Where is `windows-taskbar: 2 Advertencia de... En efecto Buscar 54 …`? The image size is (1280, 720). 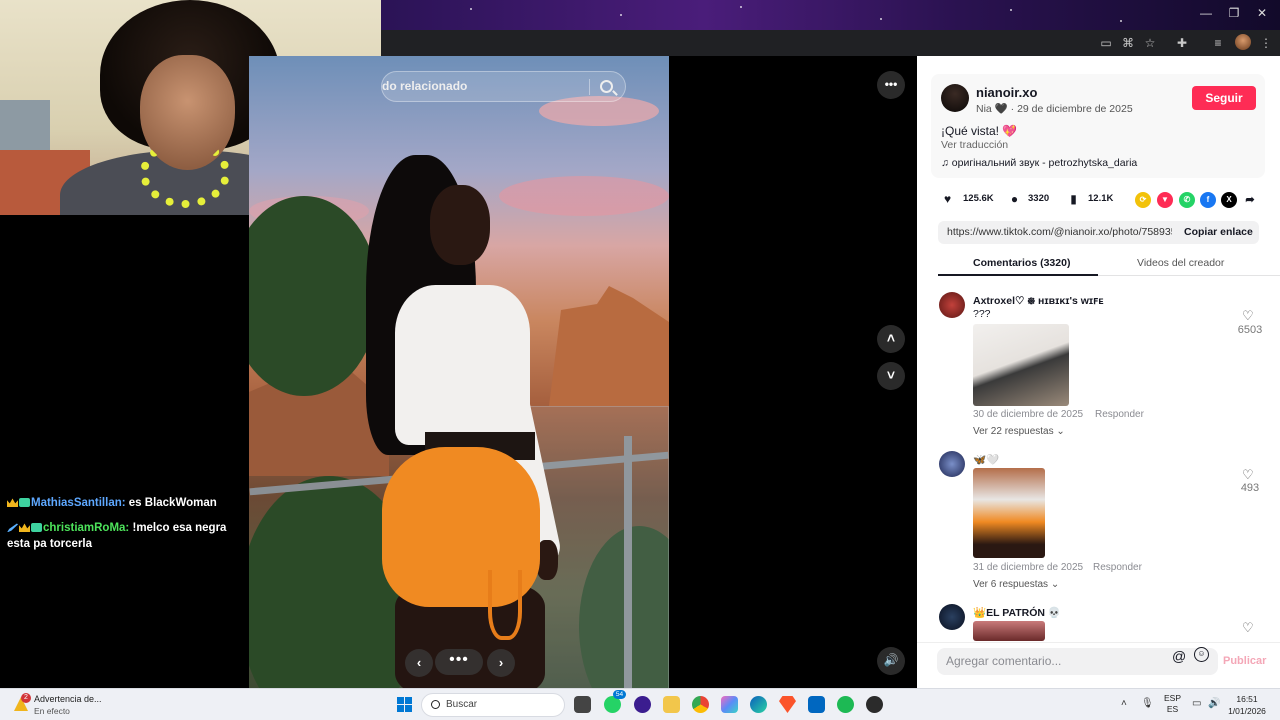 windows-taskbar: 2 Advertencia de... En efecto Buscar 54 … is located at coordinates (640, 704).